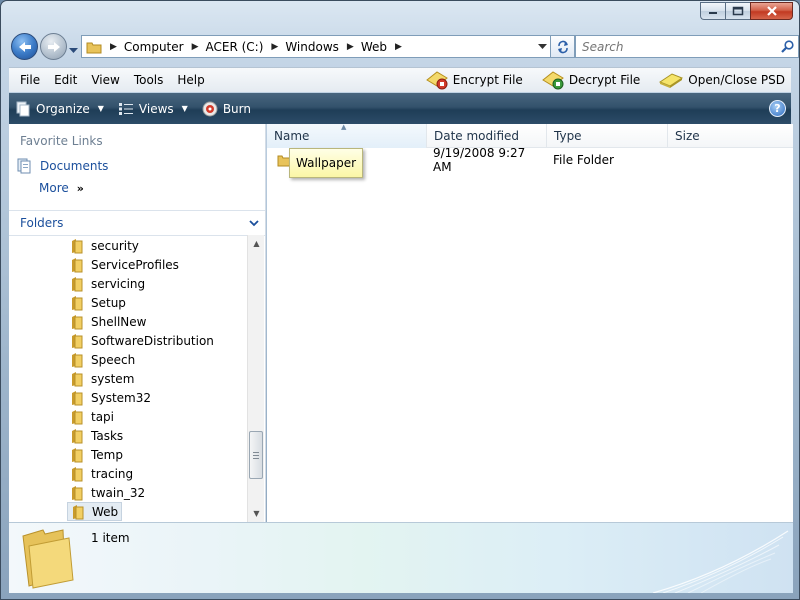  I want to click on file-row: Wallpaper 9/19/2008 9:27 AM File Folder, so click(467, 162).